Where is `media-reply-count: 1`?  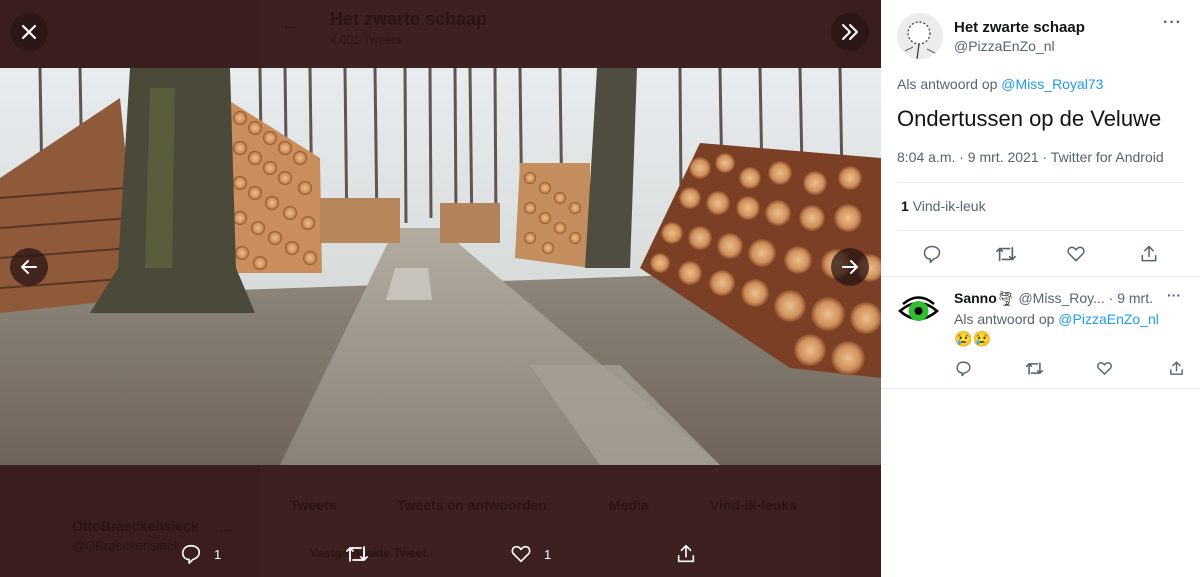 media-reply-count: 1 is located at coordinates (218, 554).